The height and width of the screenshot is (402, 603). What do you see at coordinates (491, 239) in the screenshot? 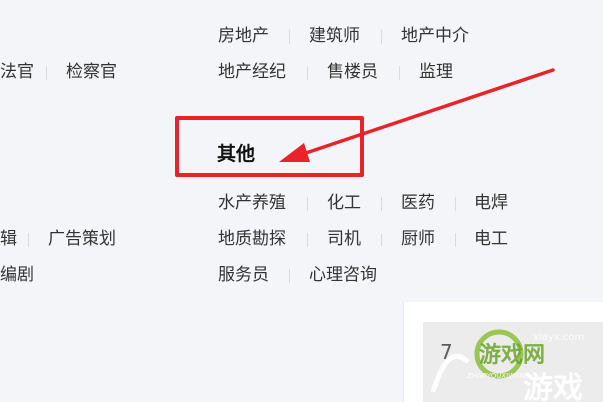
I see `job-link: 电工` at bounding box center [491, 239].